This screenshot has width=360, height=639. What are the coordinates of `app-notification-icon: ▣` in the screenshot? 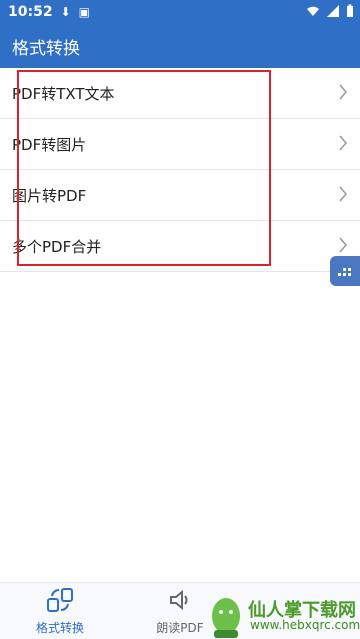 It's located at (84, 12).